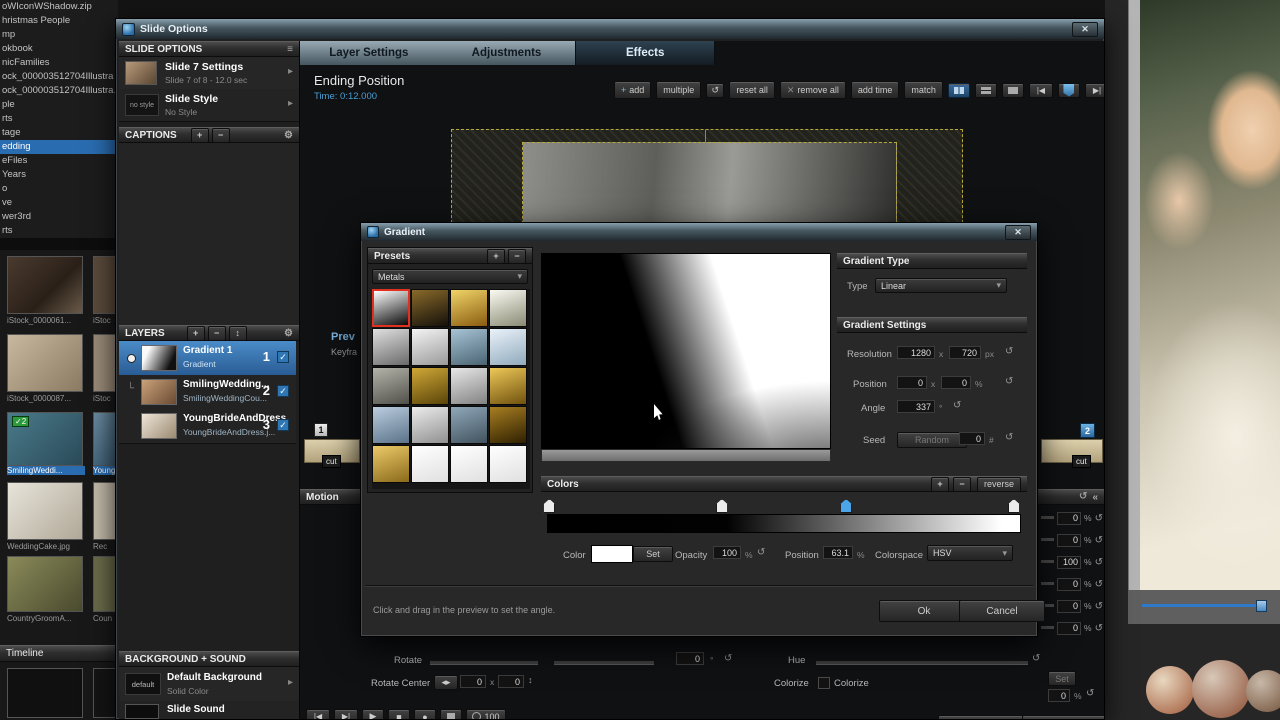 This screenshot has height=720, width=1280. Describe the element at coordinates (199, 135) in the screenshot. I see `add-caption-icon: +` at that location.